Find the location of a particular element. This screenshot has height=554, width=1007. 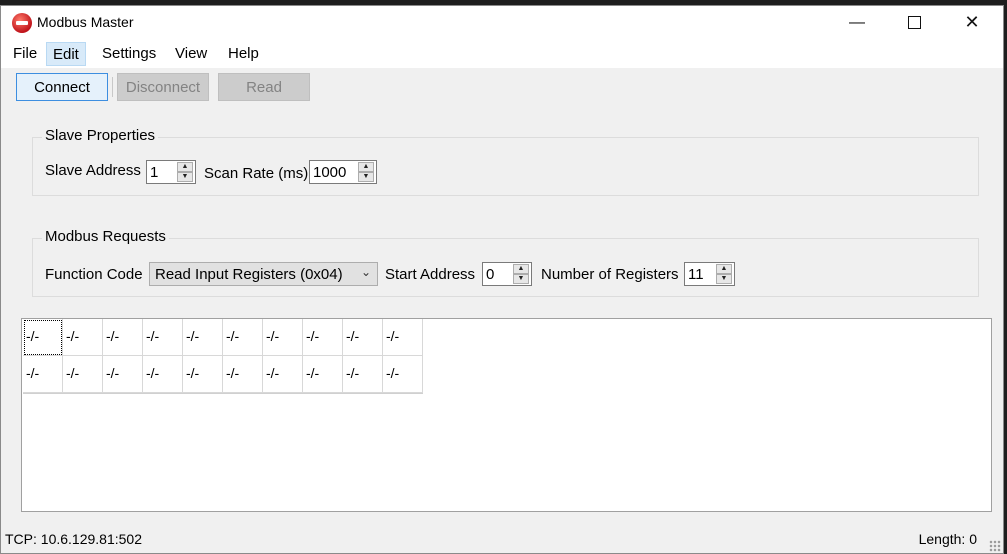

number-of-registers-label: Number of Registers is located at coordinates (610, 274).